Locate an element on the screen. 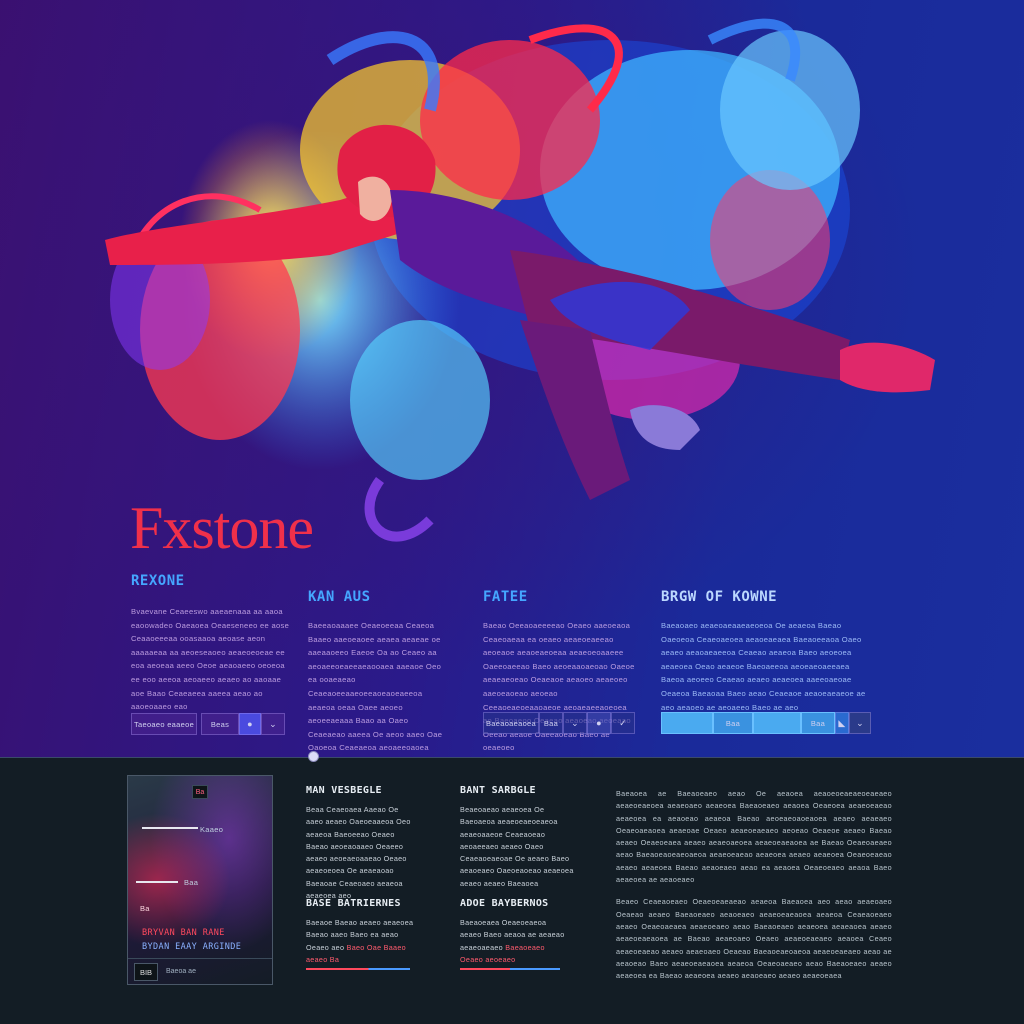  column-4-label-button-2: Baa is located at coordinates (818, 723).